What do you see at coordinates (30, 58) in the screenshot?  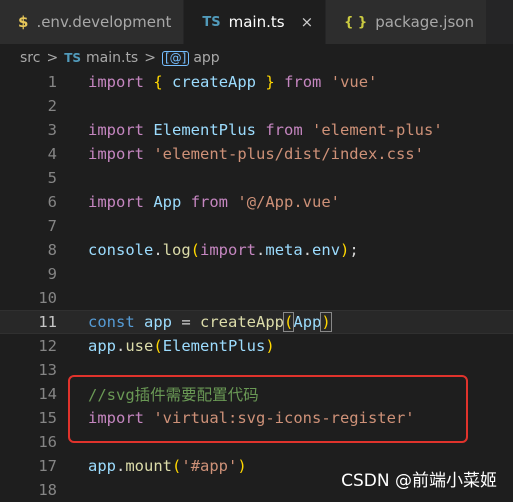 I see `breadcrumb-folder: src` at bounding box center [30, 58].